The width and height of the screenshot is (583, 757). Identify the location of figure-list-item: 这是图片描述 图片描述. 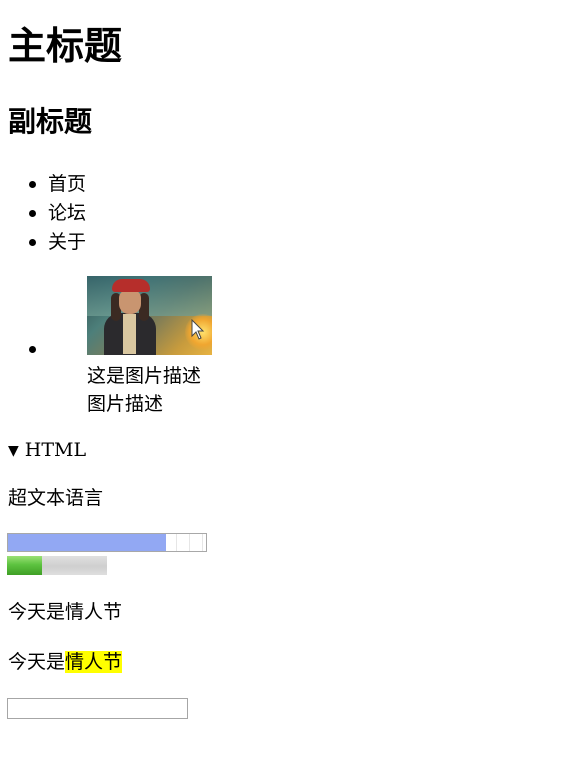
(150, 348).